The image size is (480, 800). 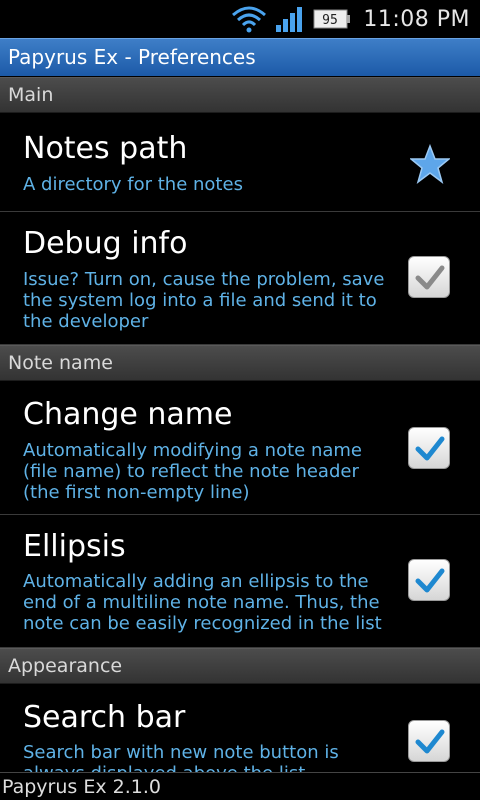 What do you see at coordinates (81, 787) in the screenshot?
I see `app-version: Papyrus Ex 2.1.0` at bounding box center [81, 787].